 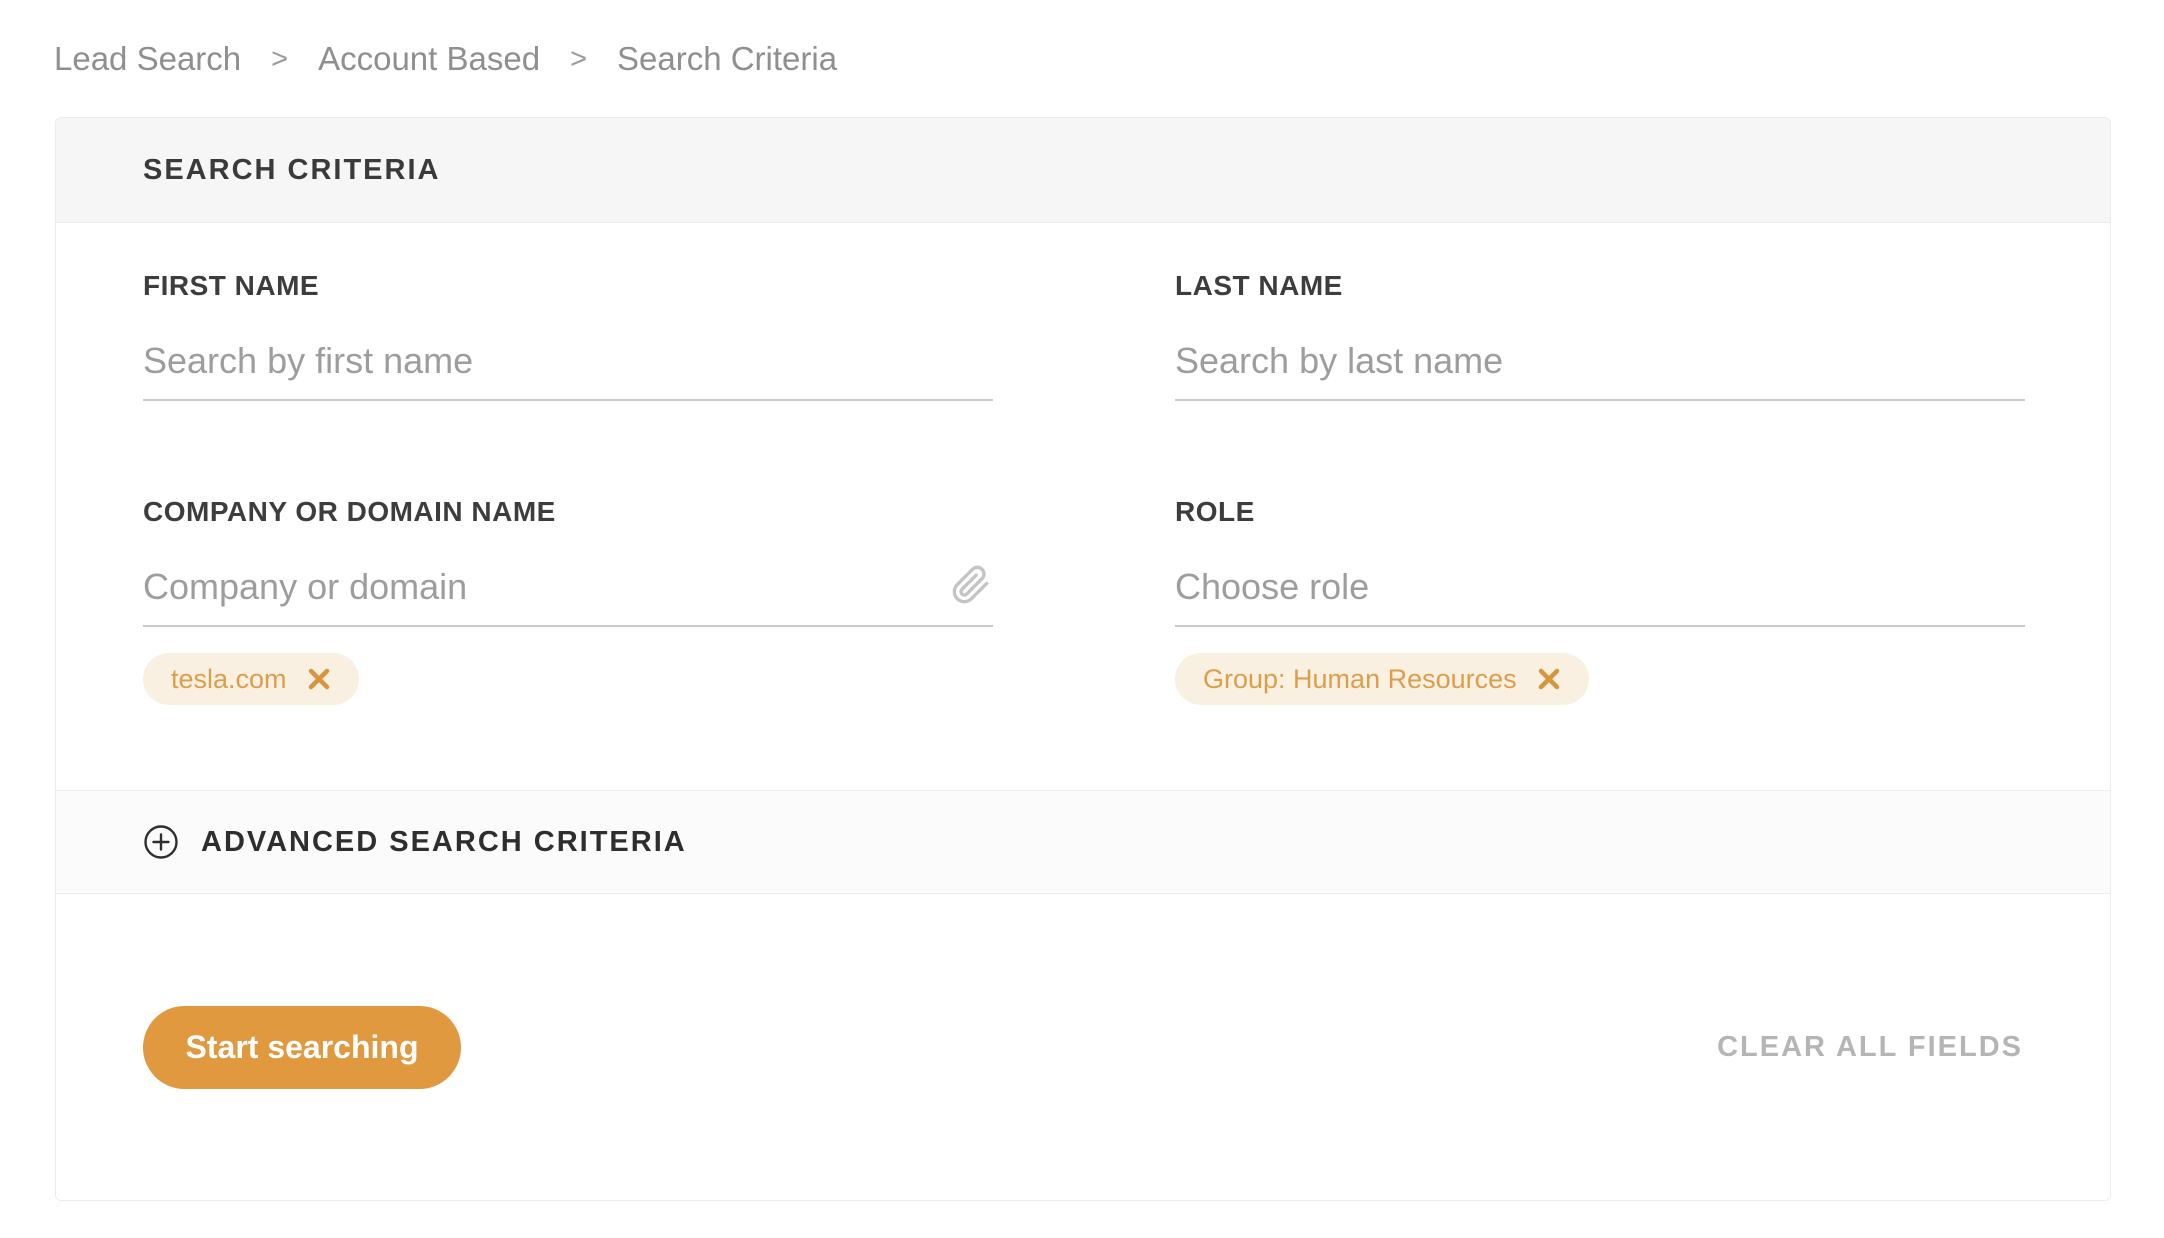 I want to click on company-tag-label: tesla.com, so click(x=229, y=678).